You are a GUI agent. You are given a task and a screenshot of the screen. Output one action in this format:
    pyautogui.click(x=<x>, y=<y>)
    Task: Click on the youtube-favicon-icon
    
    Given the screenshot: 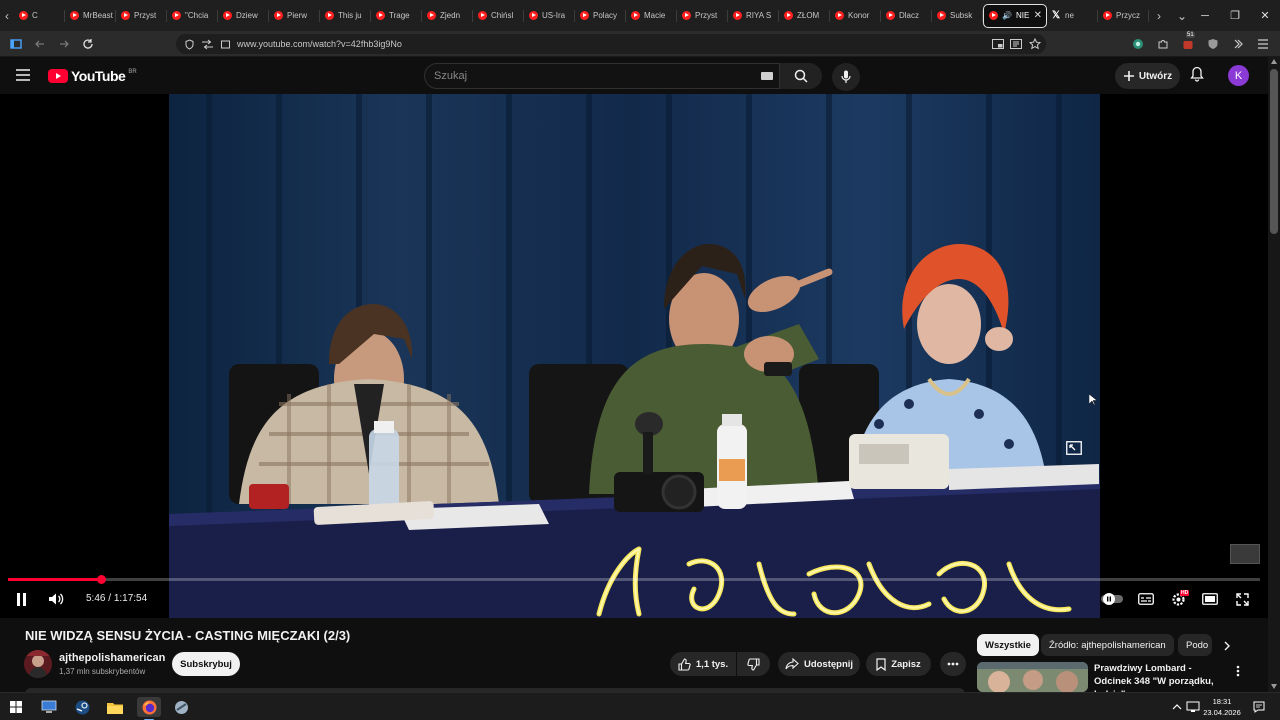 What is the action you would take?
    pyautogui.click(x=125, y=15)
    